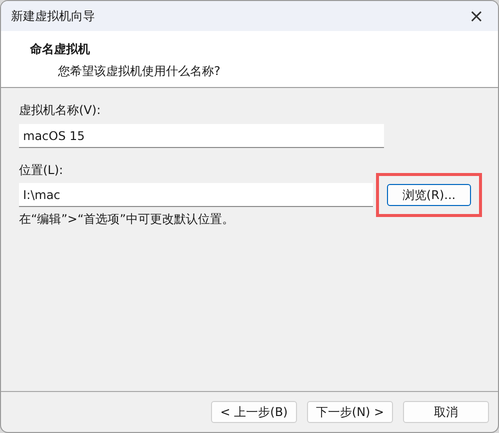 Image resolution: width=499 pixels, height=433 pixels. What do you see at coordinates (196, 195) in the screenshot?
I see `input-field: I:\mac` at bounding box center [196, 195].